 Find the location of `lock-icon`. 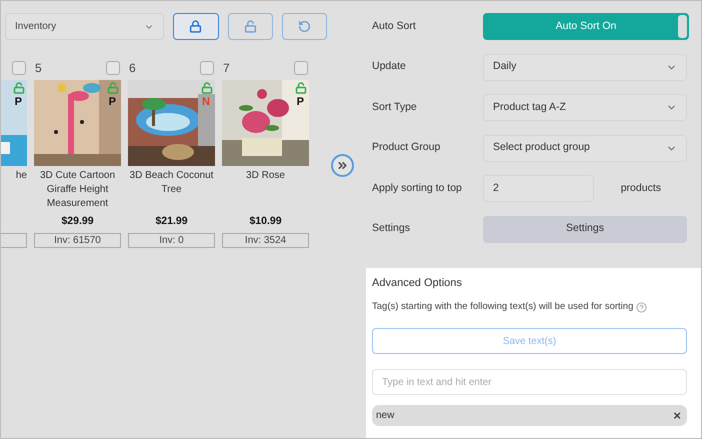

lock-icon is located at coordinates (195, 26).